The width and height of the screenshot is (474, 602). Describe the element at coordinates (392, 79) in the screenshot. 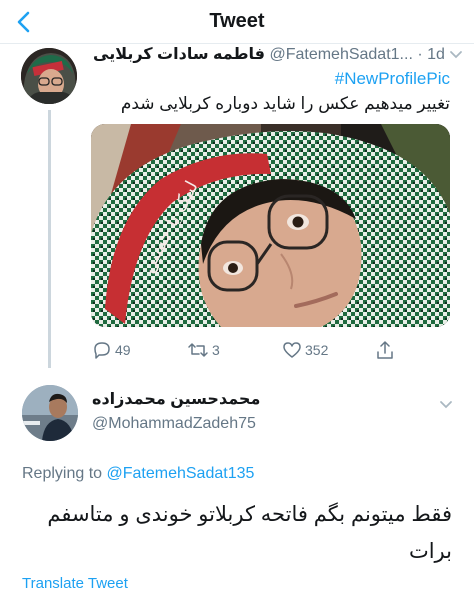

I see `hashtag-link: #NewProfilePic` at that location.